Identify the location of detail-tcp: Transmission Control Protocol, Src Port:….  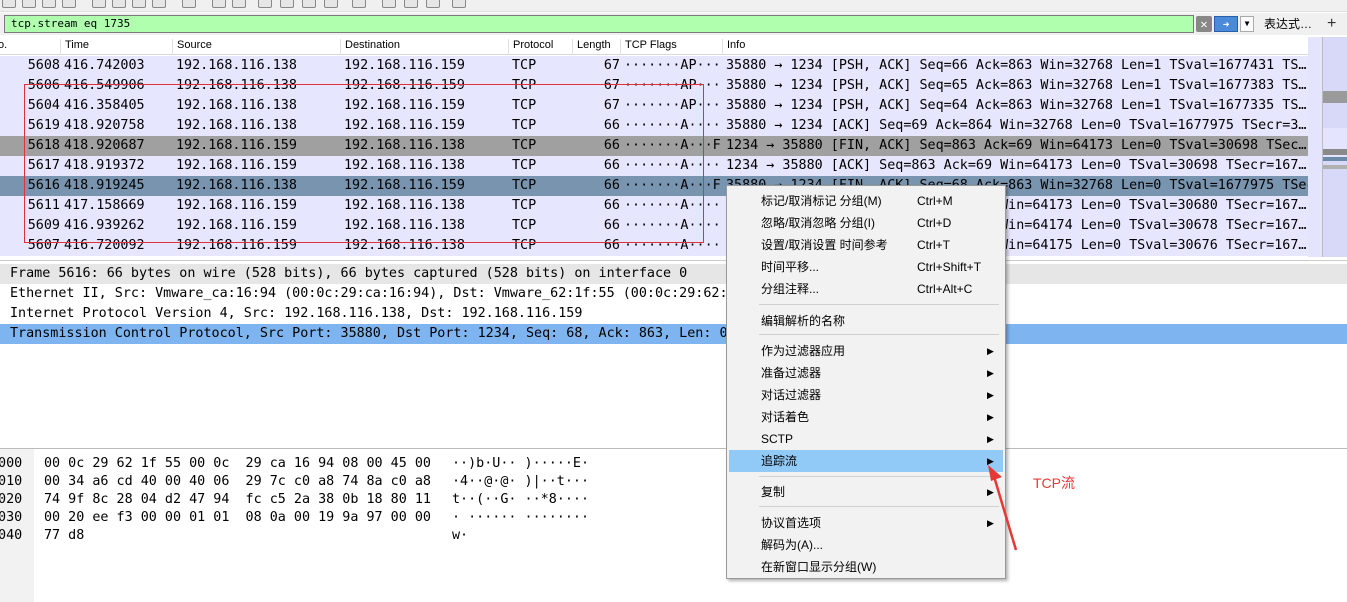
(673, 334).